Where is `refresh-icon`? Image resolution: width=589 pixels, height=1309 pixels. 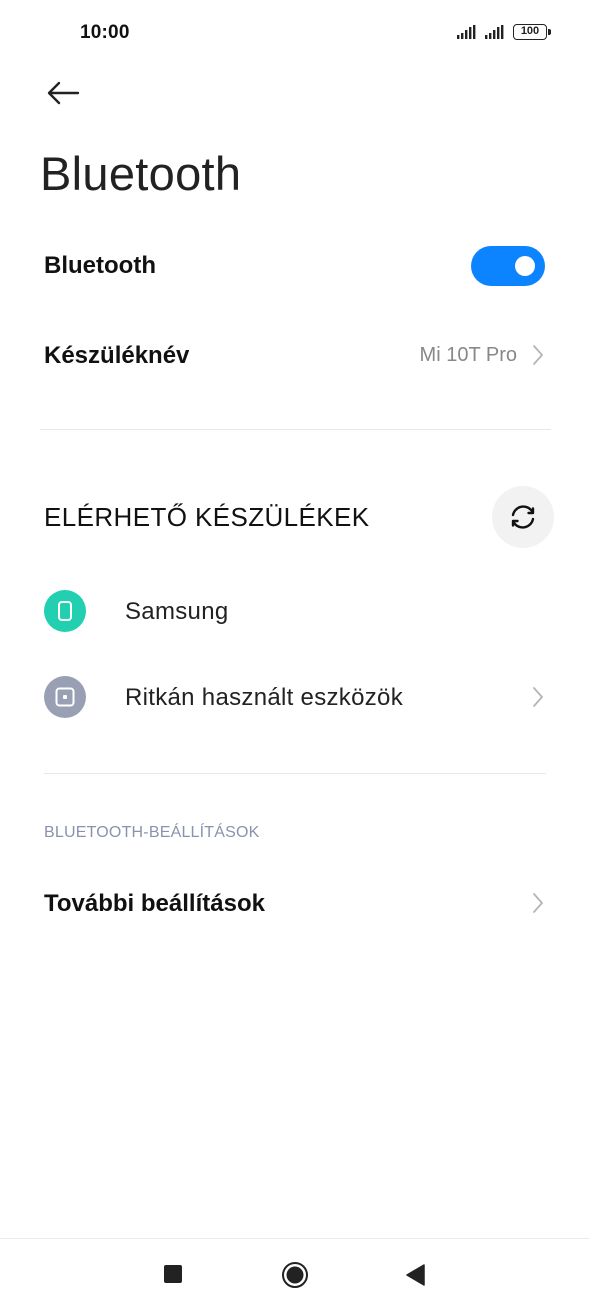 refresh-icon is located at coordinates (523, 517).